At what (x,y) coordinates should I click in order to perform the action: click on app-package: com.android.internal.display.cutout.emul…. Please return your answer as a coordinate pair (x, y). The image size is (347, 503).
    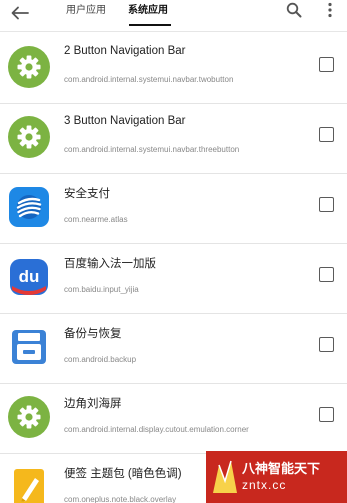
    Looking at the image, I should click on (156, 429).